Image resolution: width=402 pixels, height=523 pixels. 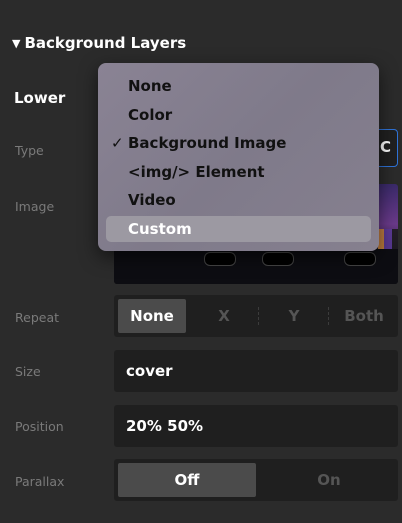 I want to click on parallax-segmented-control: Off On, so click(x=256, y=480).